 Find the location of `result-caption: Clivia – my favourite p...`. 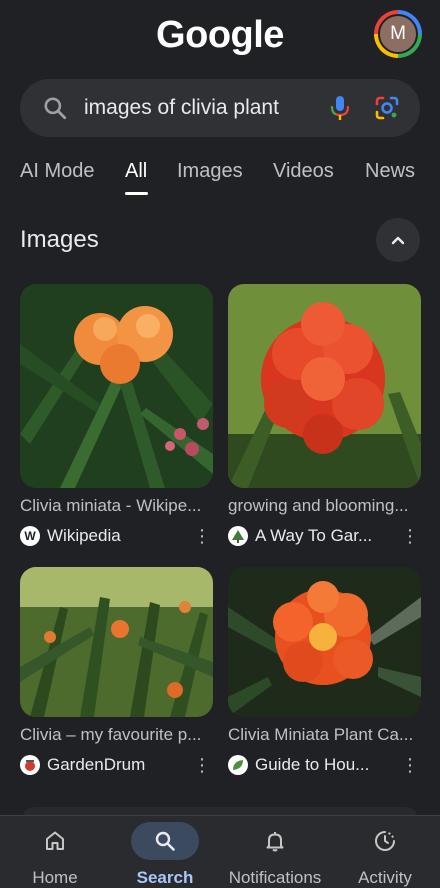

result-caption: Clivia – my favourite p... is located at coordinates (114, 735).